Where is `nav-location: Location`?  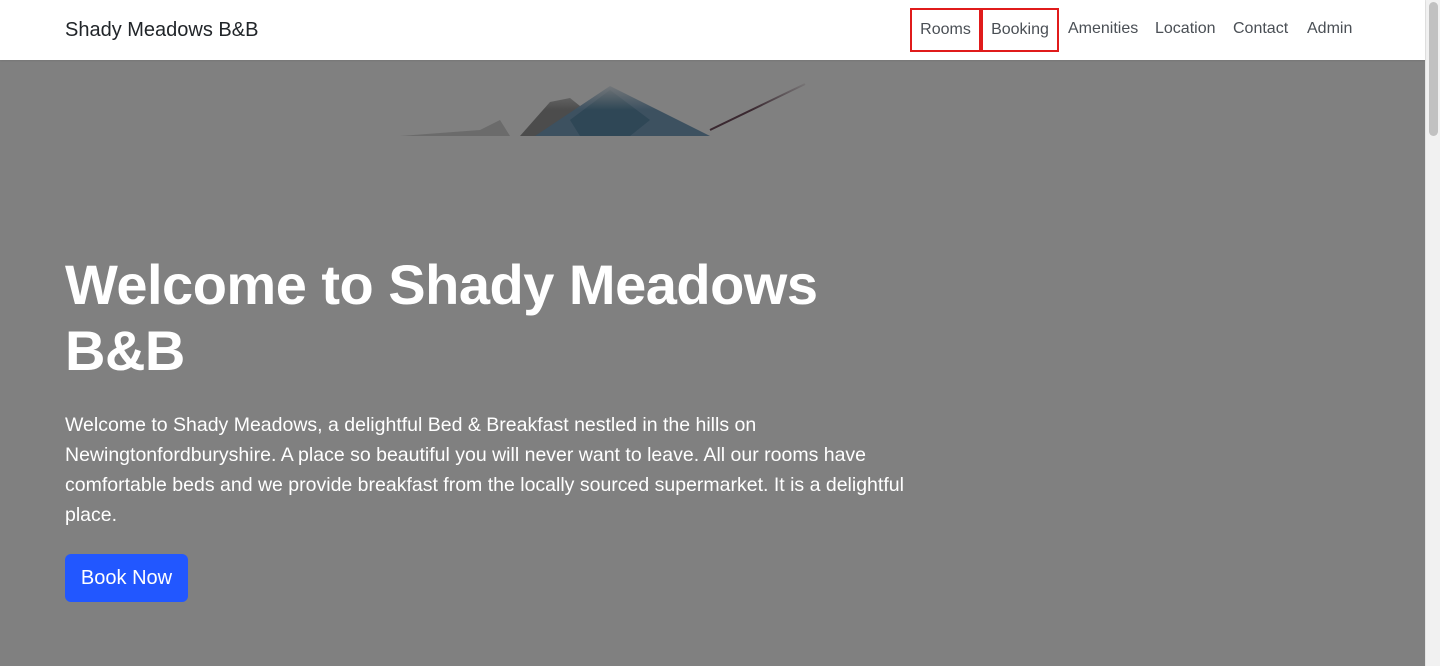 nav-location: Location is located at coordinates (1185, 29).